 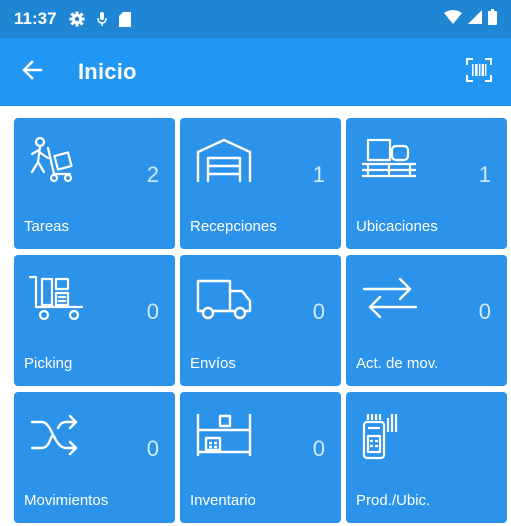 What do you see at coordinates (255, 72) in the screenshot?
I see `app-bar: Inicio` at bounding box center [255, 72].